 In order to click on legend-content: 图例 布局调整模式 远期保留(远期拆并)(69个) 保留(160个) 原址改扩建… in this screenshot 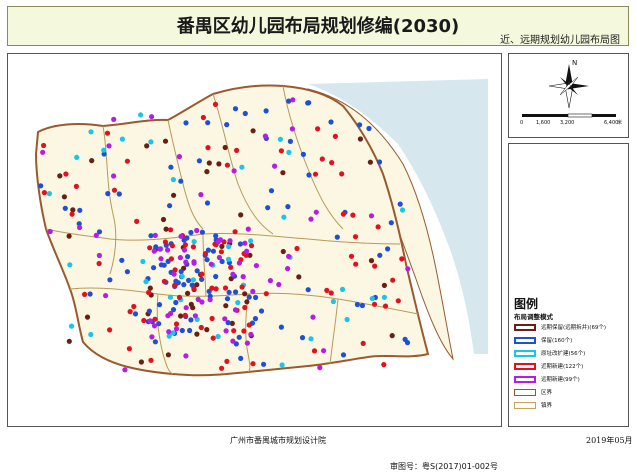, I will do `click(568, 285)`.